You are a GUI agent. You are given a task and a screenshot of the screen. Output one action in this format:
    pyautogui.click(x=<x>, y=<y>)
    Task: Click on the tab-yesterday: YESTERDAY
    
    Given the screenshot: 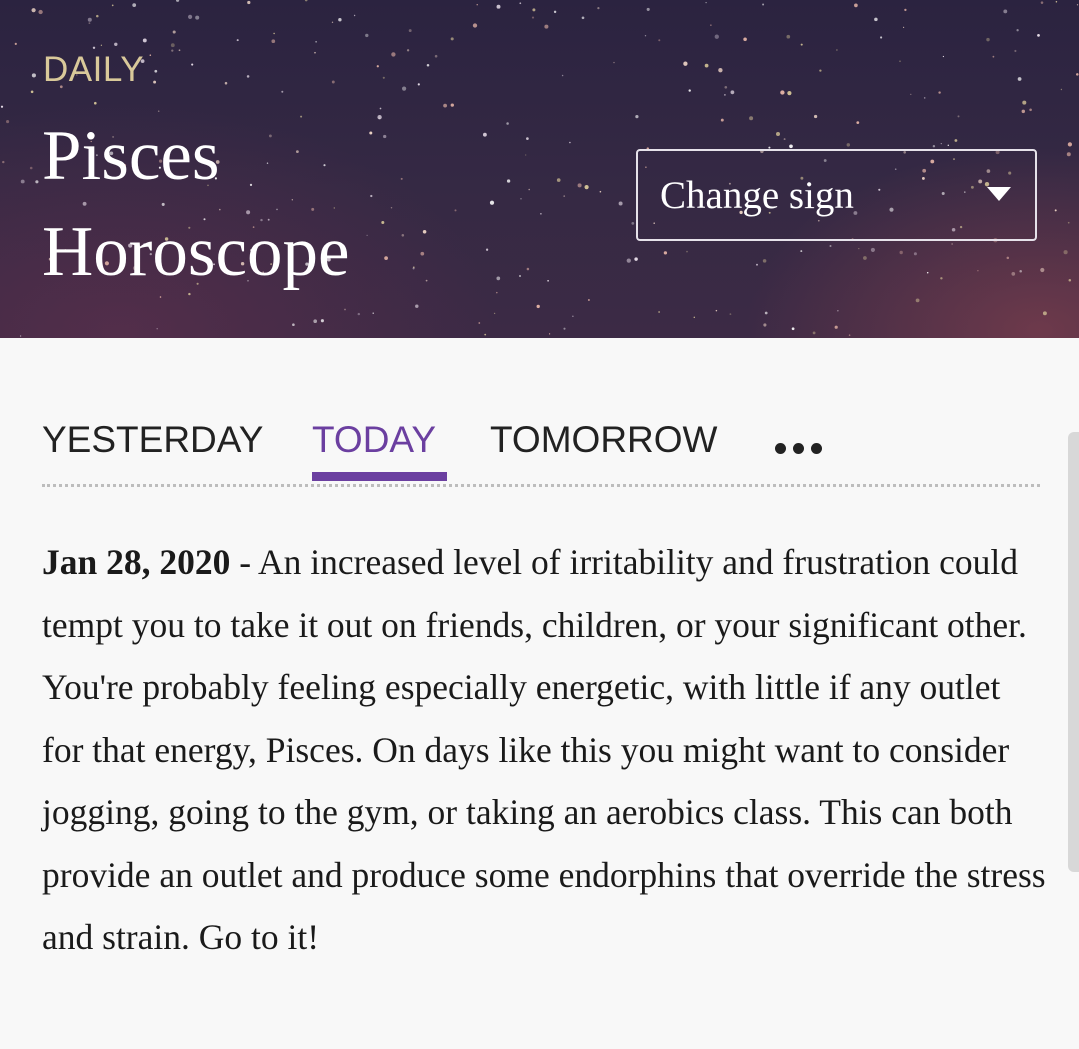 What is the action you would take?
    pyautogui.click(x=152, y=440)
    